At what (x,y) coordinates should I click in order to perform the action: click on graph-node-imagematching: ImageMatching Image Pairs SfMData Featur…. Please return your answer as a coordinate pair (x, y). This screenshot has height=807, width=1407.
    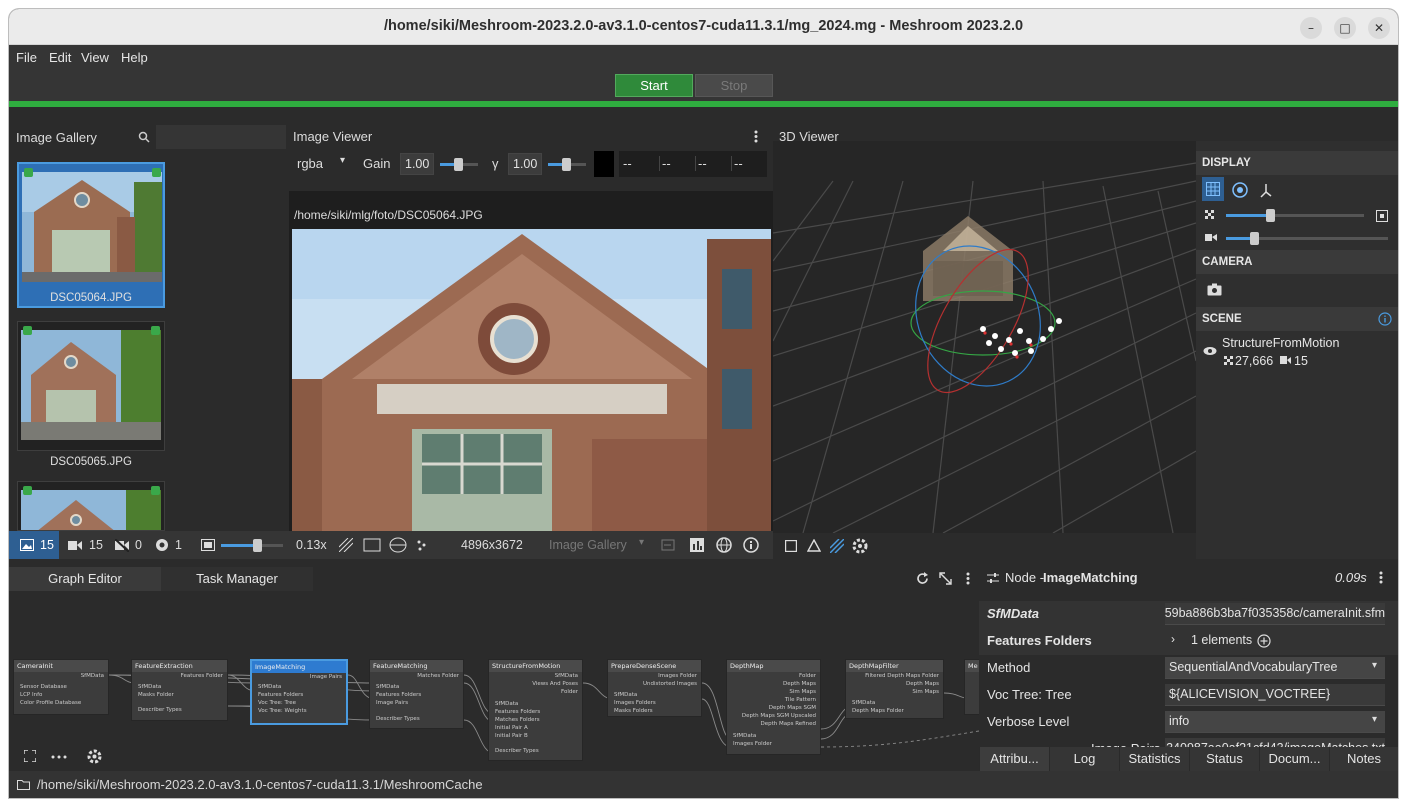
    Looking at the image, I should click on (299, 692).